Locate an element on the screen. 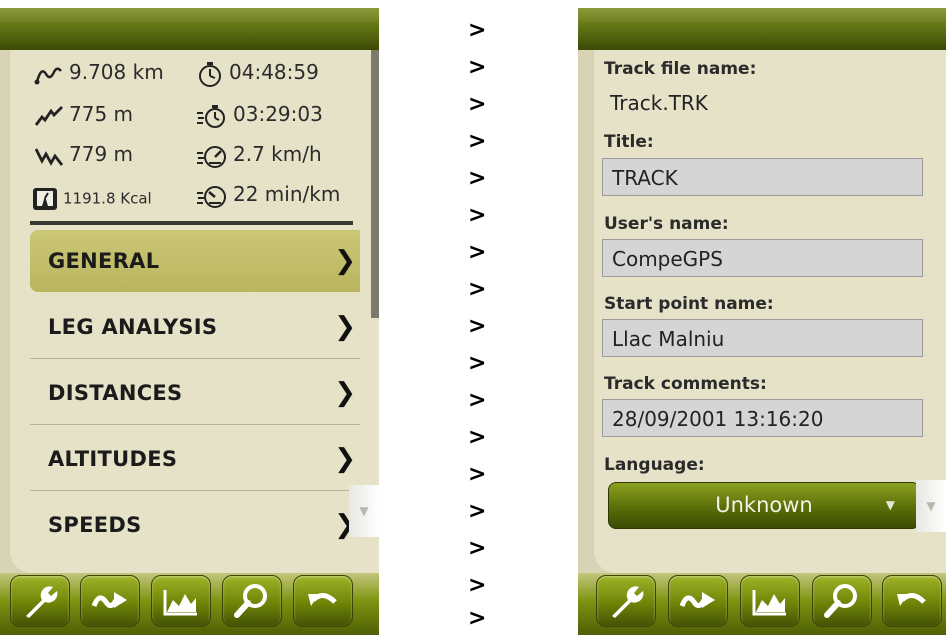  track-comments-label: Track comments: is located at coordinates (685, 384).